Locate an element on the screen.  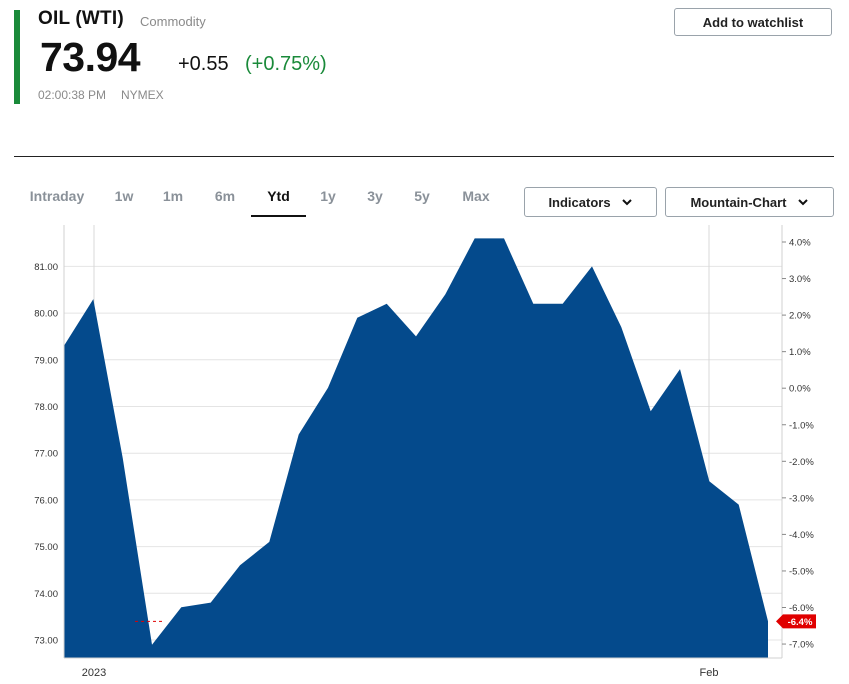
exchange-name: NYMEX is located at coordinates (142, 95).